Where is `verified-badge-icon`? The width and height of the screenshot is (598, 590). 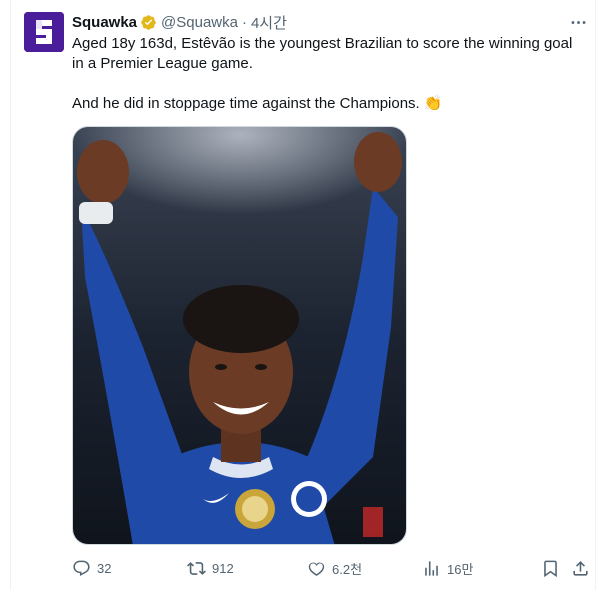
verified-badge-icon is located at coordinates (148, 22).